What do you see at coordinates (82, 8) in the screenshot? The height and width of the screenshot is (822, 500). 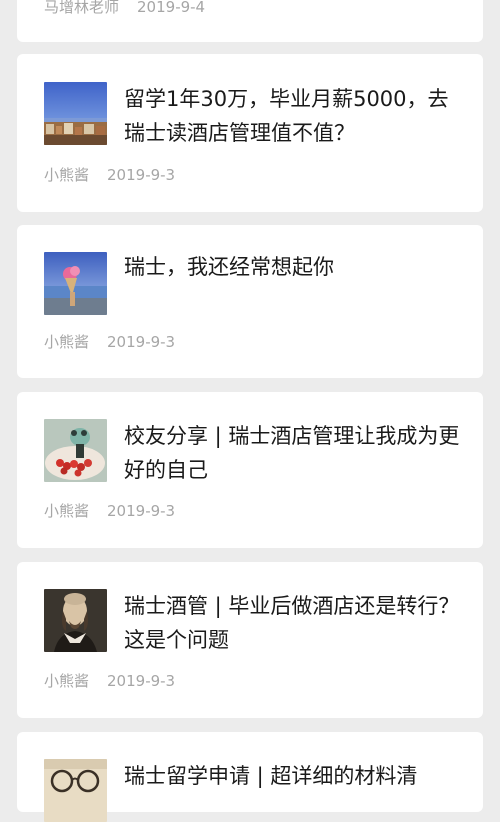 I see `article-author: 马增林老师` at bounding box center [82, 8].